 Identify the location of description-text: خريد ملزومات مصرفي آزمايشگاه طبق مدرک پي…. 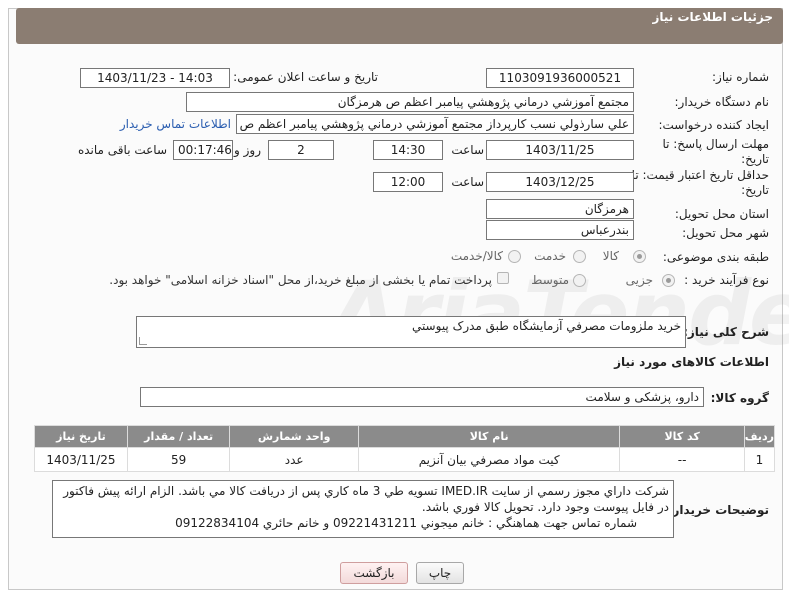
(546, 326).